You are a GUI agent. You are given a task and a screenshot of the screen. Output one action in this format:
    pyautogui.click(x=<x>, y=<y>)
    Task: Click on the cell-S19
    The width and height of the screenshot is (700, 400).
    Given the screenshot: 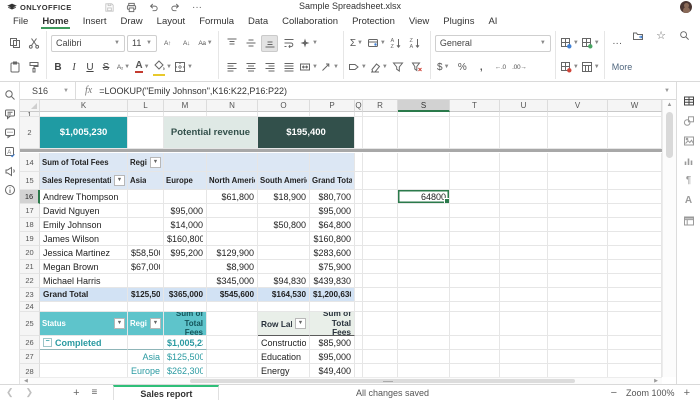 What is the action you would take?
    pyautogui.click(x=424, y=239)
    